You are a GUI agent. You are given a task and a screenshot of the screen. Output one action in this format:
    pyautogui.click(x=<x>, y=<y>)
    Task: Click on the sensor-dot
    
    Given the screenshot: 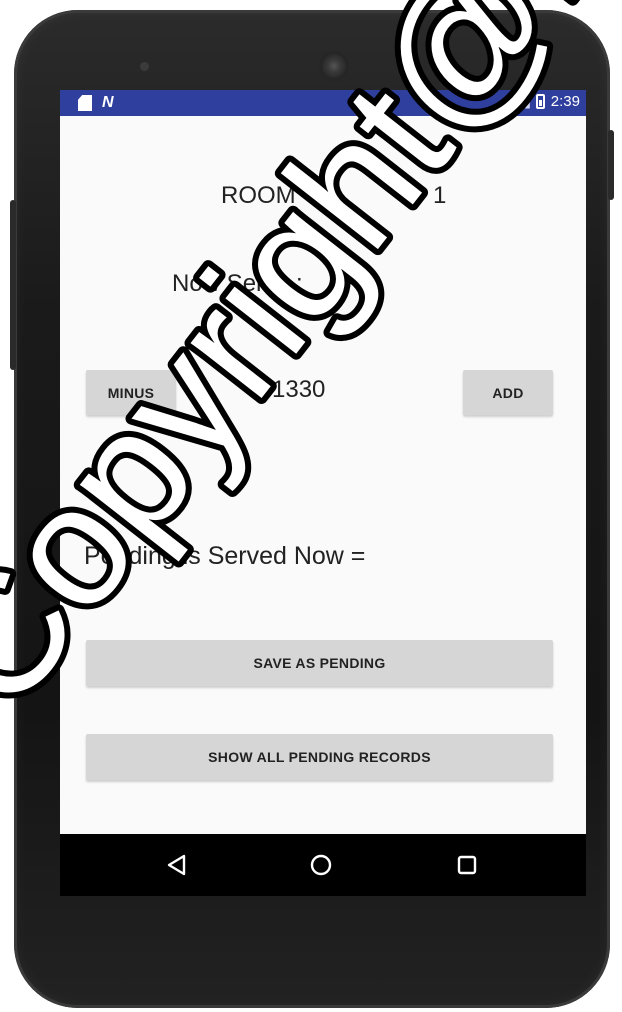 What is the action you would take?
    pyautogui.click(x=144, y=66)
    